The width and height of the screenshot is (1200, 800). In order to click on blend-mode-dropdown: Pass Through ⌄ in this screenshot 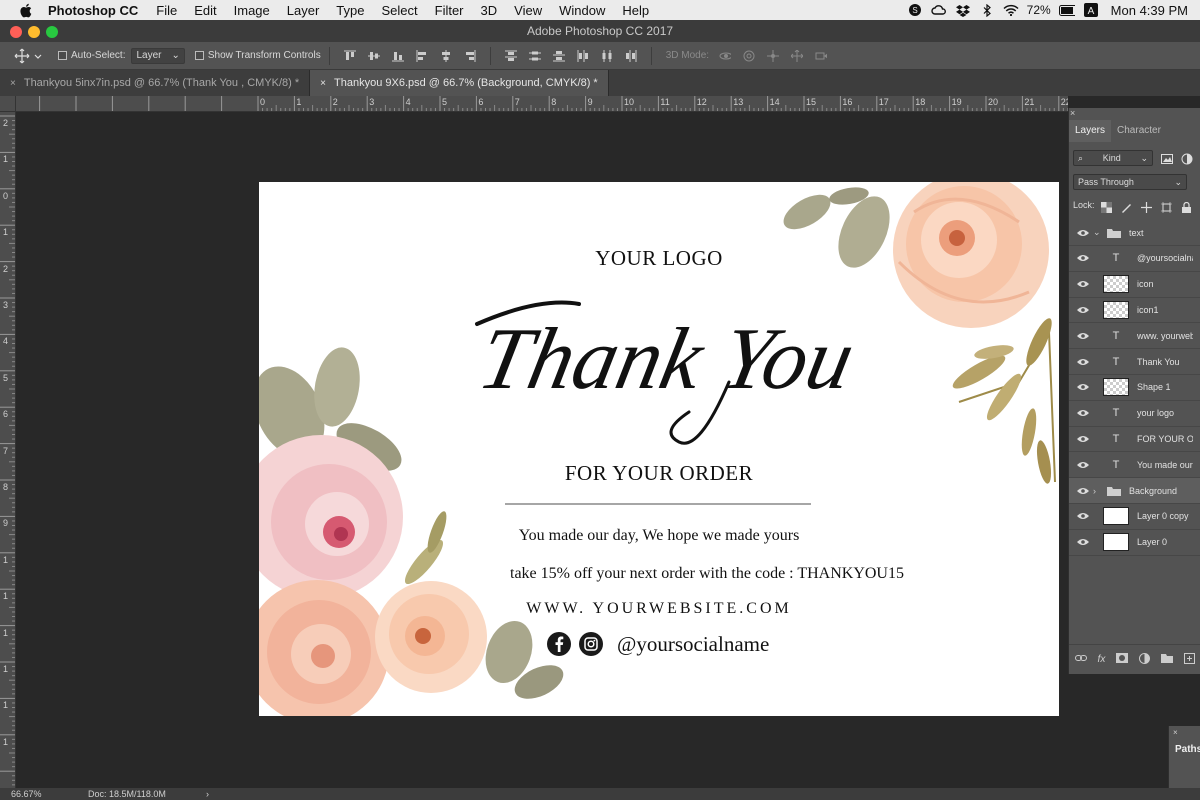, I will do `click(1130, 182)`.